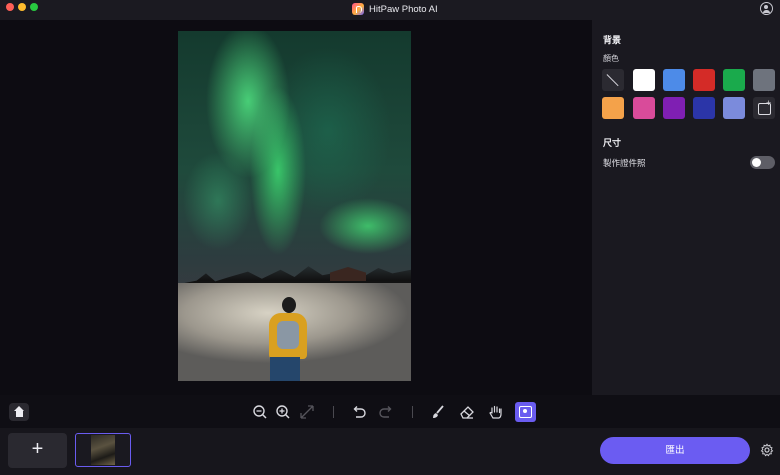 The height and width of the screenshot is (475, 780). I want to click on app-title: HitPaw Photo AI, so click(395, 9).